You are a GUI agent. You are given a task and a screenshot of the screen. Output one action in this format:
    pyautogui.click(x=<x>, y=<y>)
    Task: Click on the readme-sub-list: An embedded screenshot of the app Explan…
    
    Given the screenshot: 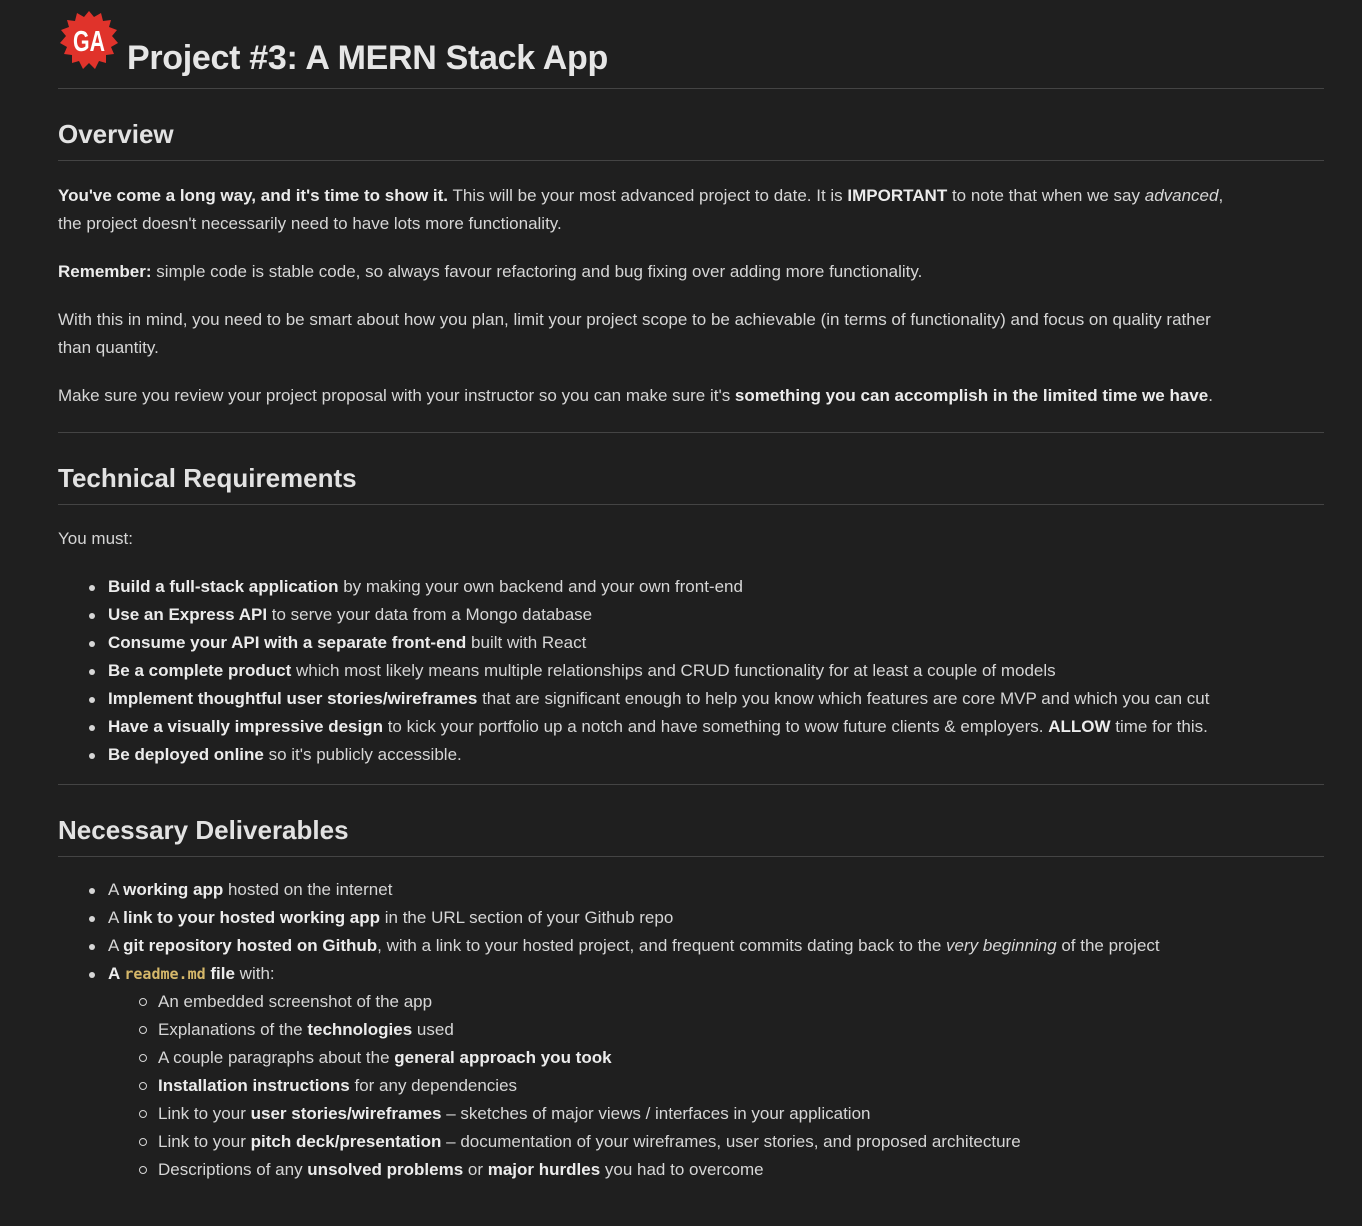 What is the action you would take?
    pyautogui.click(x=731, y=1086)
    